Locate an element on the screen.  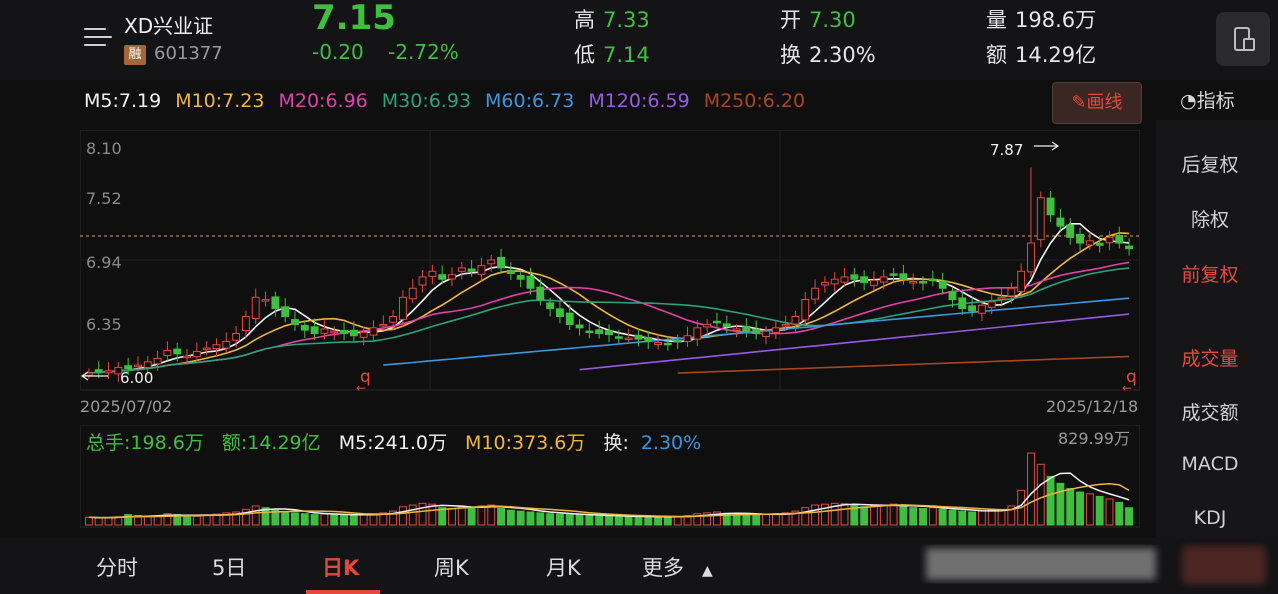
tab-5day: 5日 is located at coordinates (229, 567).